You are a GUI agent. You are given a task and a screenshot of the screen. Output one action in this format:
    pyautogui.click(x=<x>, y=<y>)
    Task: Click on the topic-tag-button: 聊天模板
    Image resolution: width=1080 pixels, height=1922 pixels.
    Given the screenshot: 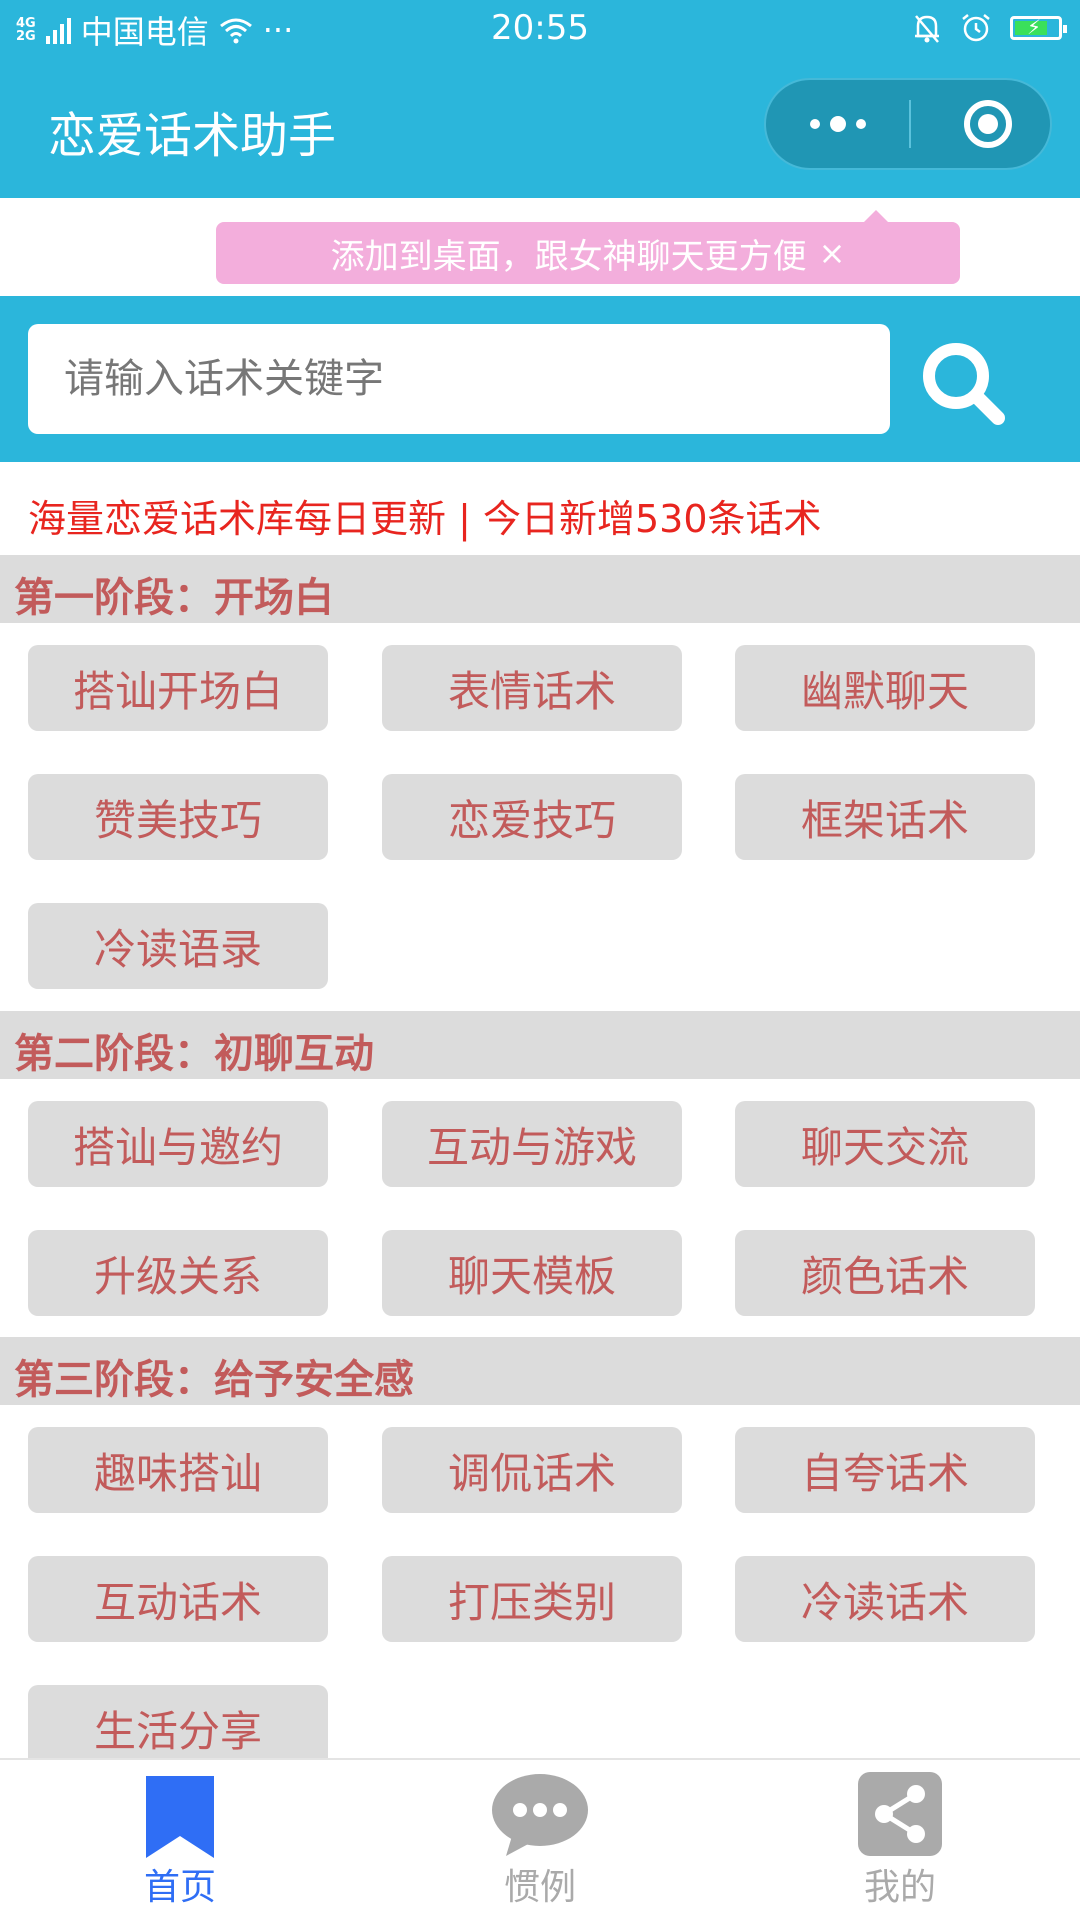 What is the action you would take?
    pyautogui.click(x=532, y=1273)
    